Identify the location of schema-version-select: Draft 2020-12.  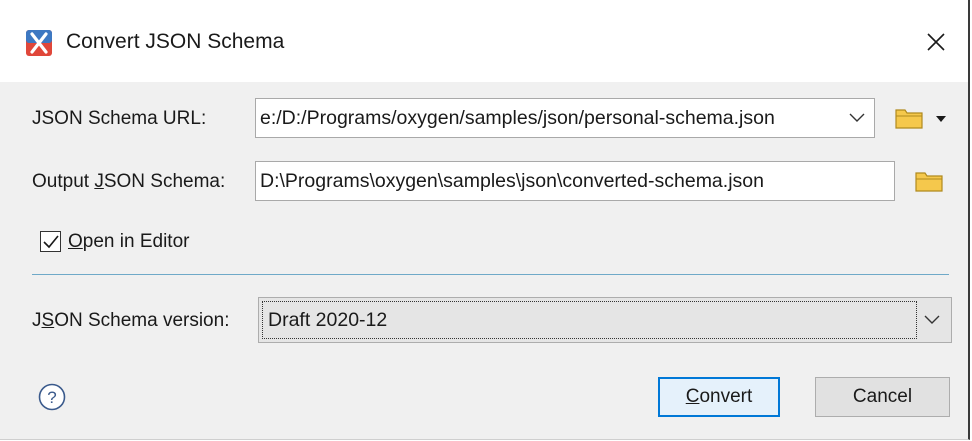
(605, 320).